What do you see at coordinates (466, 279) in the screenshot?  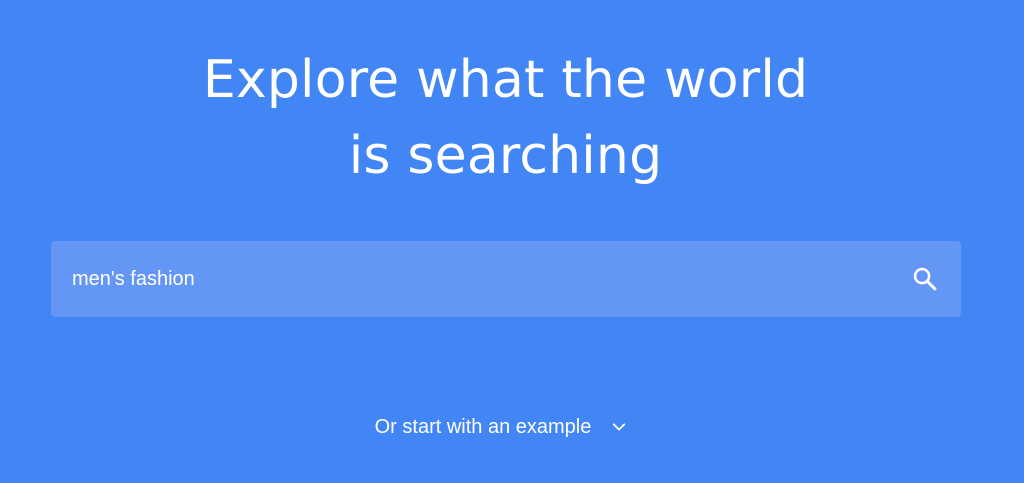 I see `search-input` at bounding box center [466, 279].